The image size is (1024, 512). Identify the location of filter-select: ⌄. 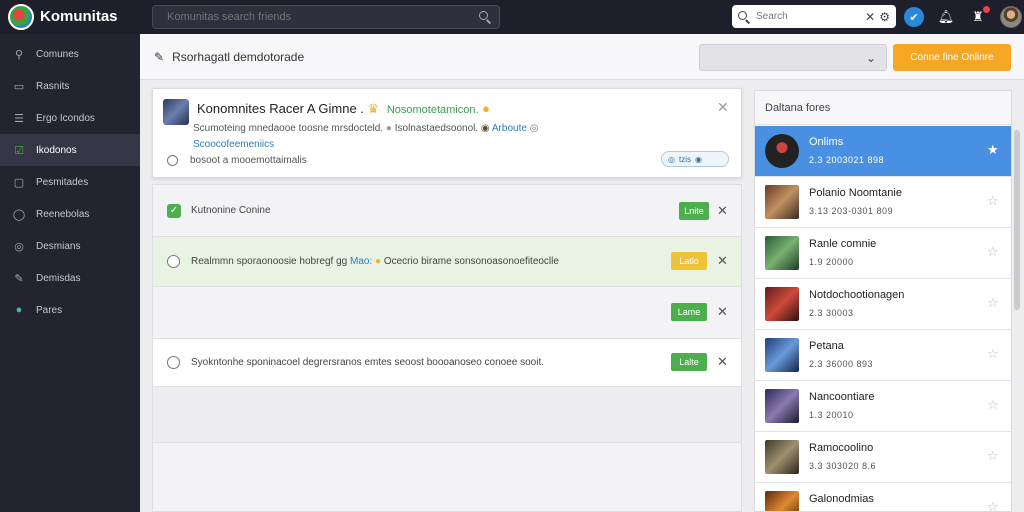
(793, 57).